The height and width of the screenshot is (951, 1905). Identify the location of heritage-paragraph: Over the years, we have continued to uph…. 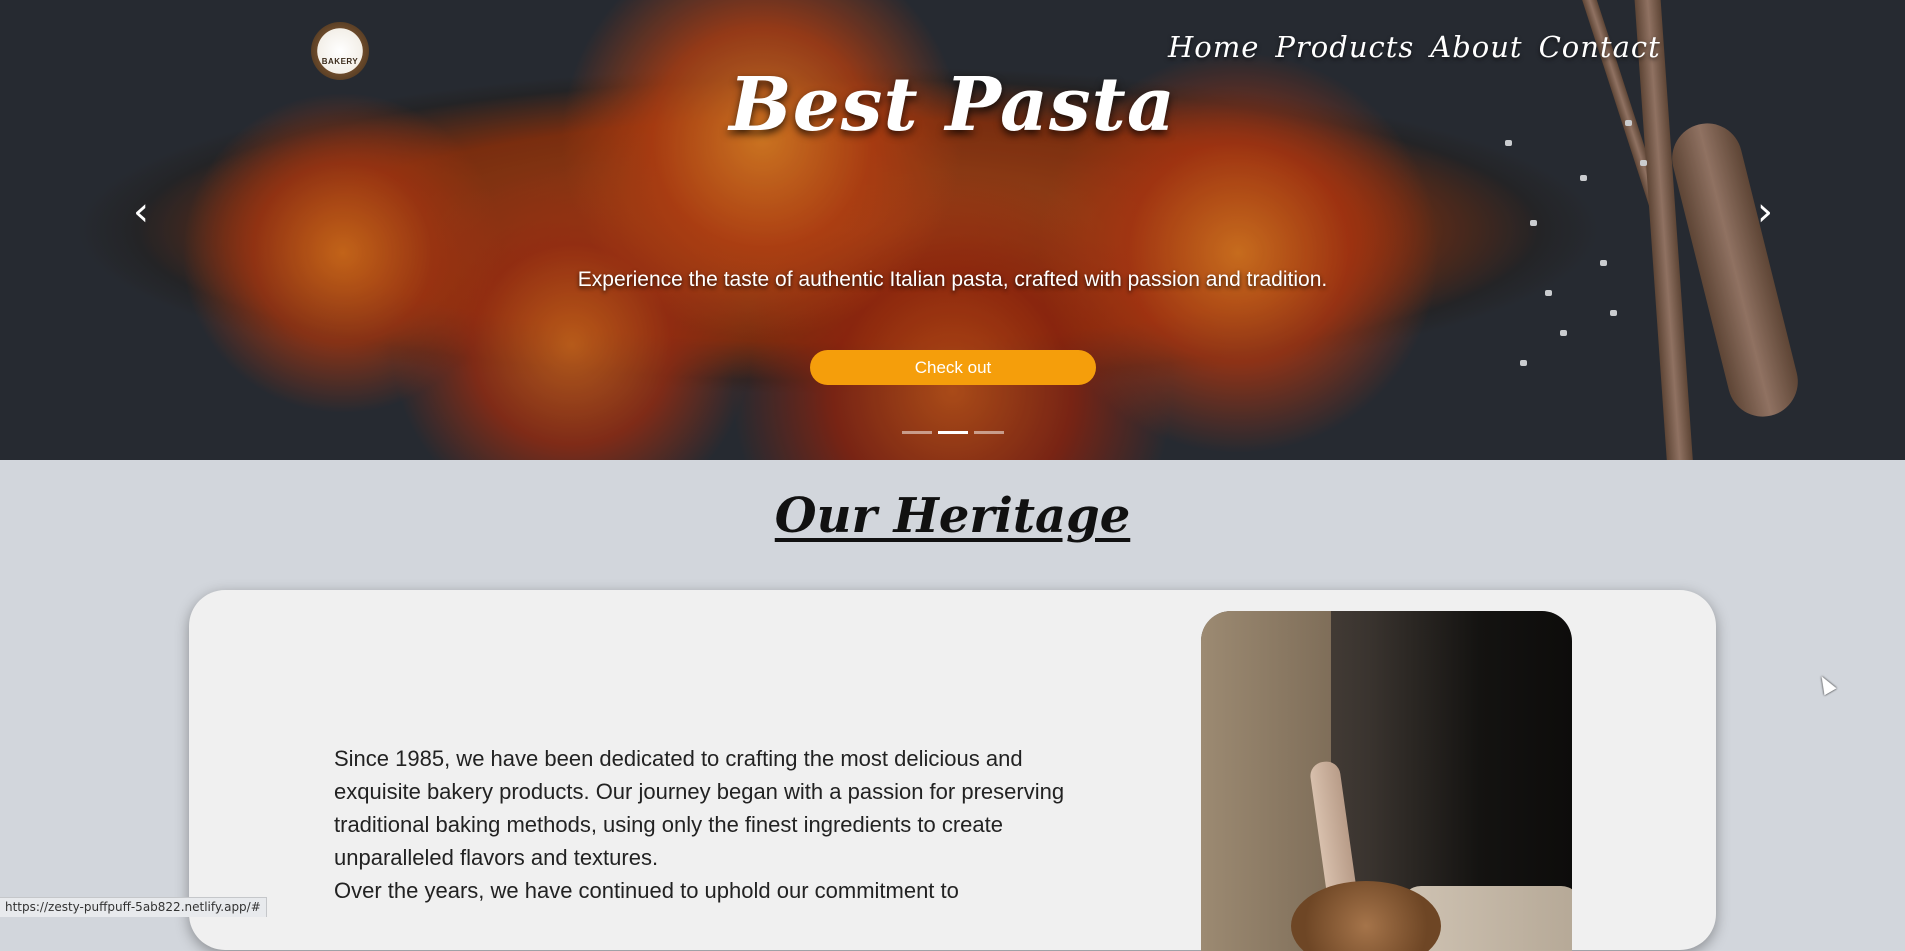
(646, 890).